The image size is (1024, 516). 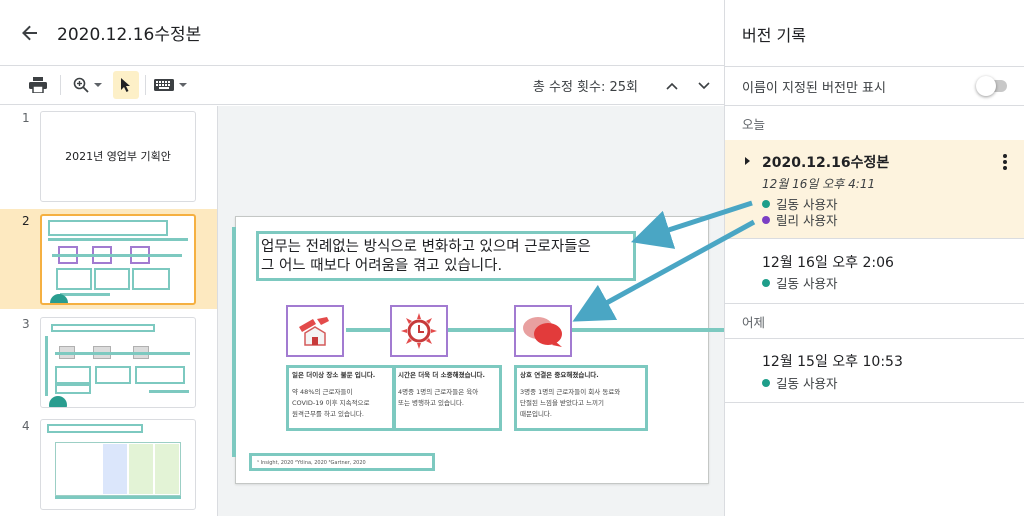 I want to click on version-name: 12월 15일 오후 10:53, so click(x=832, y=362).